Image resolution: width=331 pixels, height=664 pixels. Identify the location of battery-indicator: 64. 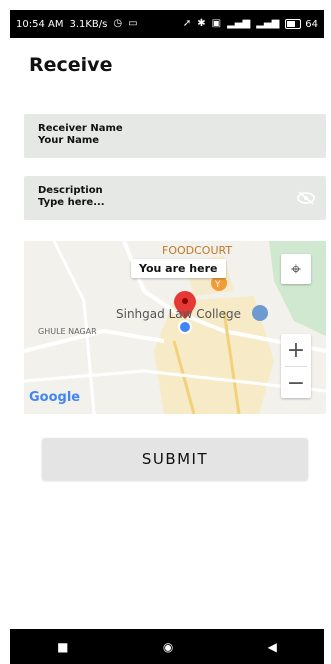
(301, 24).